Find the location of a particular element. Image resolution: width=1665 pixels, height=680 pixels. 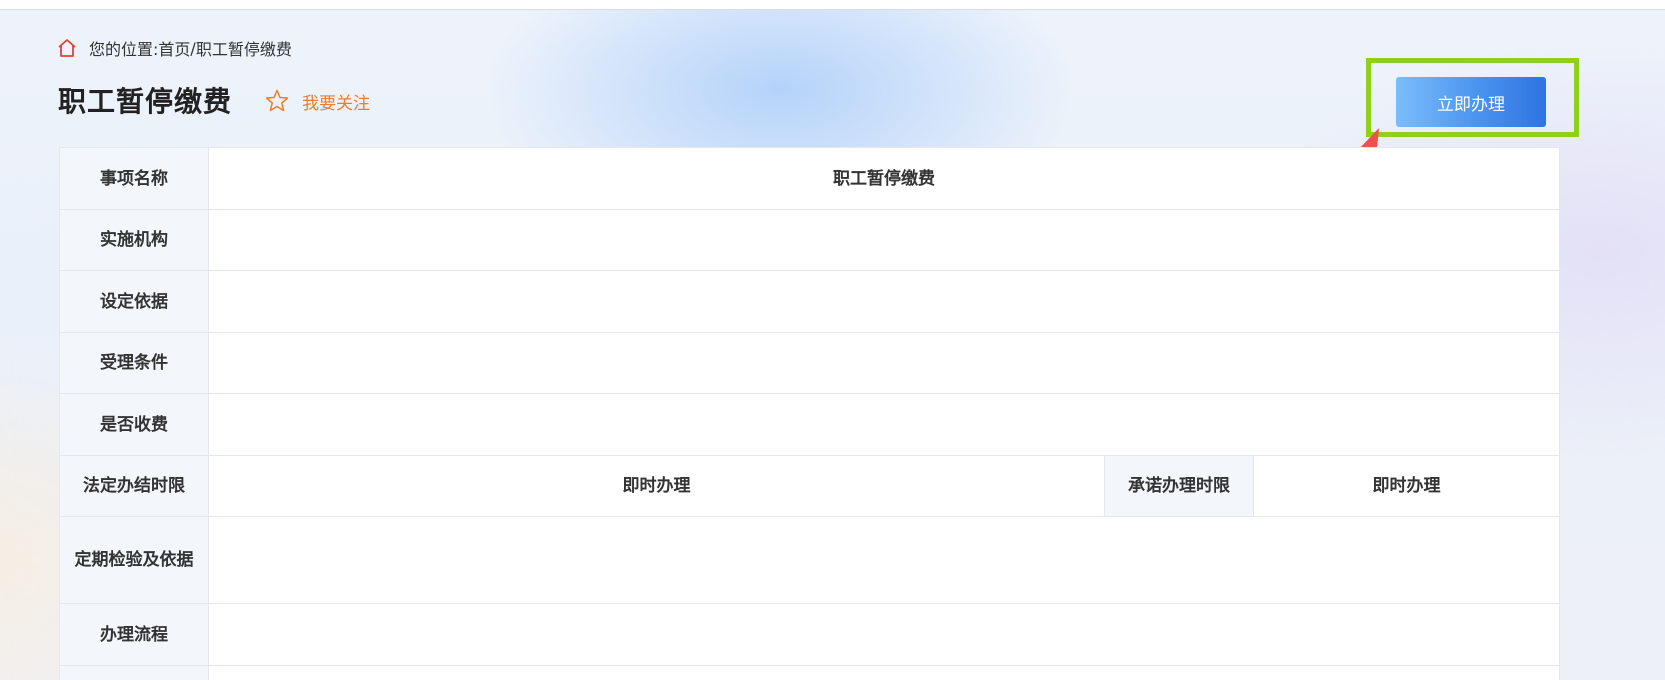

table-row: 设定依据 is located at coordinates (810, 301).